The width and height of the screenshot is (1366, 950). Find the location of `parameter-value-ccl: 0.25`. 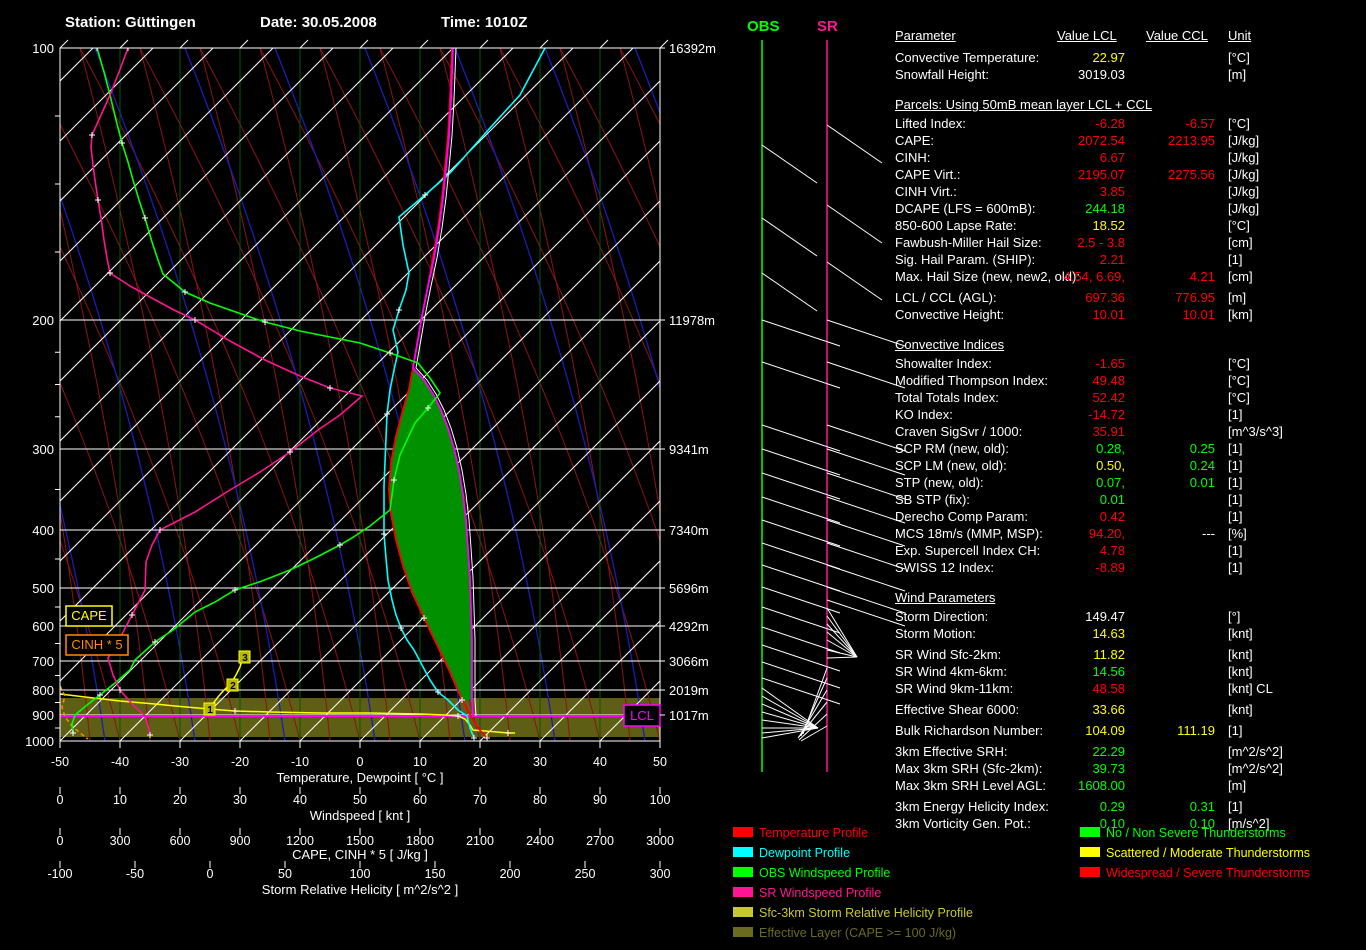

parameter-value-ccl: 0.25 is located at coordinates (1202, 448).